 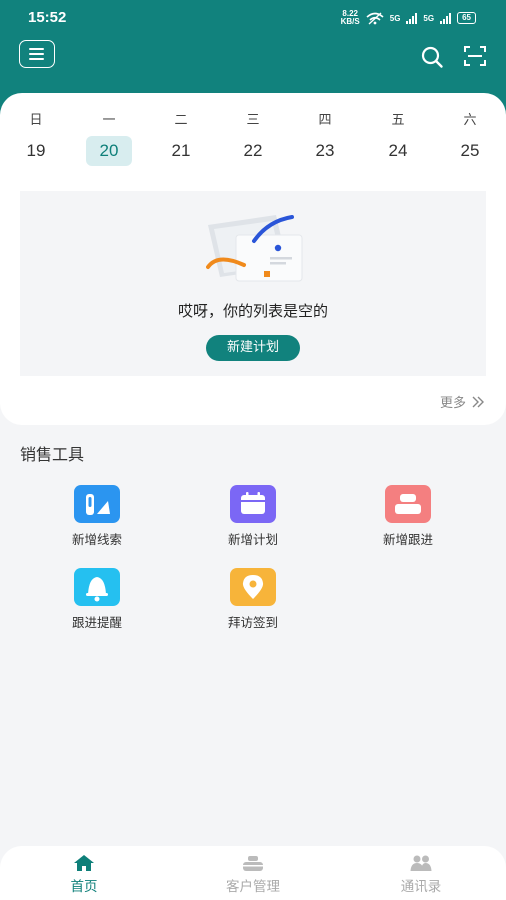 I want to click on status-indicators: 8.22 KB/S 5G 5G 65, so click(x=408, y=18).